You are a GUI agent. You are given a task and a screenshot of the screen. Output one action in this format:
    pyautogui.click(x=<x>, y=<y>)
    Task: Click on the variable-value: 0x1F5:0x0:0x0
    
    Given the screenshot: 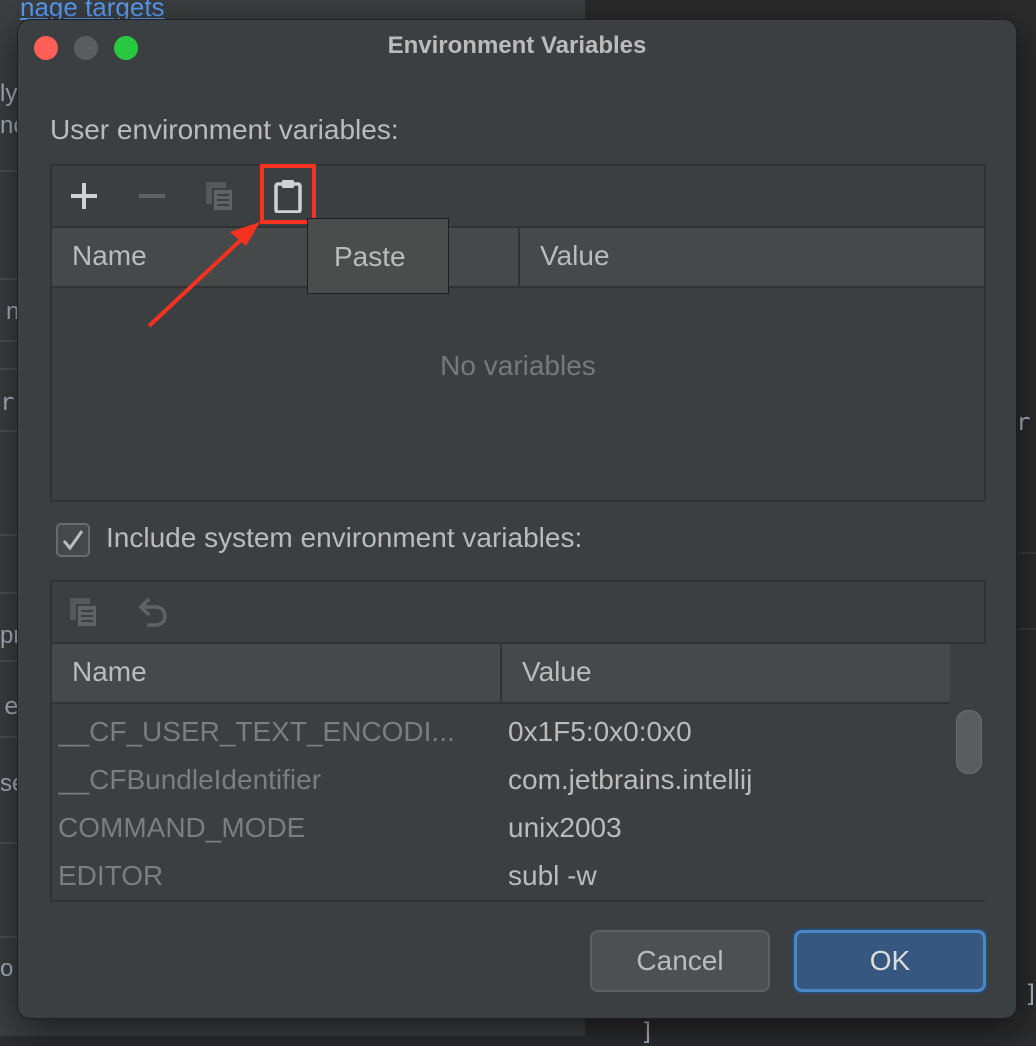 What is the action you would take?
    pyautogui.click(x=600, y=731)
    